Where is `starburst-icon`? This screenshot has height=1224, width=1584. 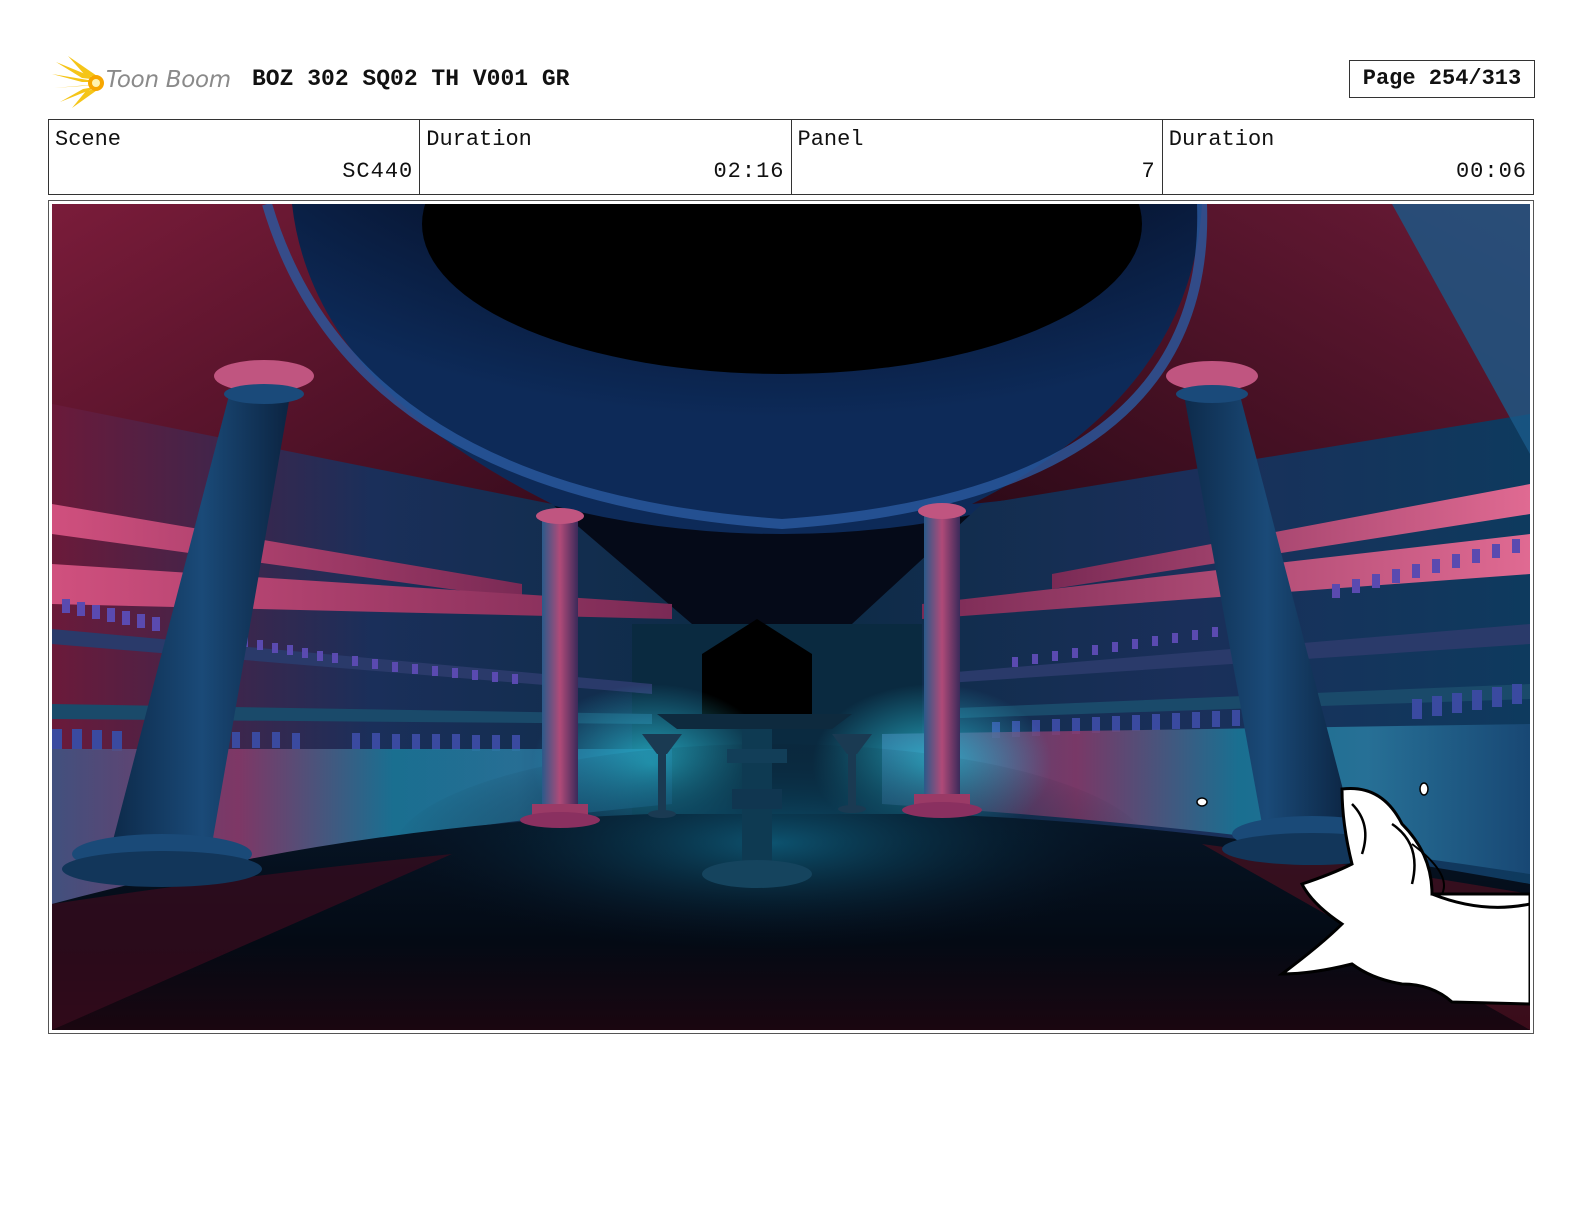
starburst-icon is located at coordinates (78, 82).